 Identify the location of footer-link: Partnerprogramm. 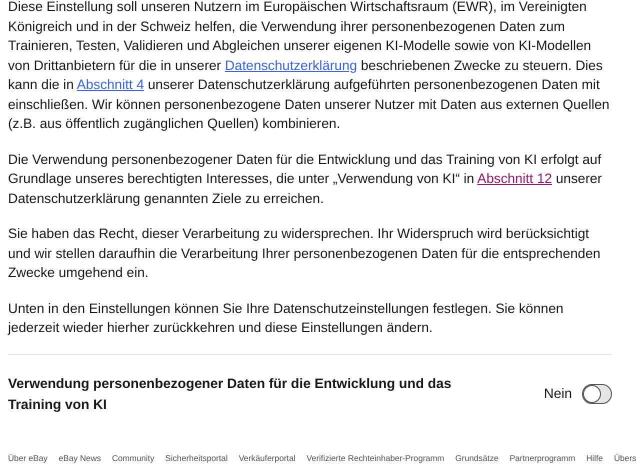
(543, 457).